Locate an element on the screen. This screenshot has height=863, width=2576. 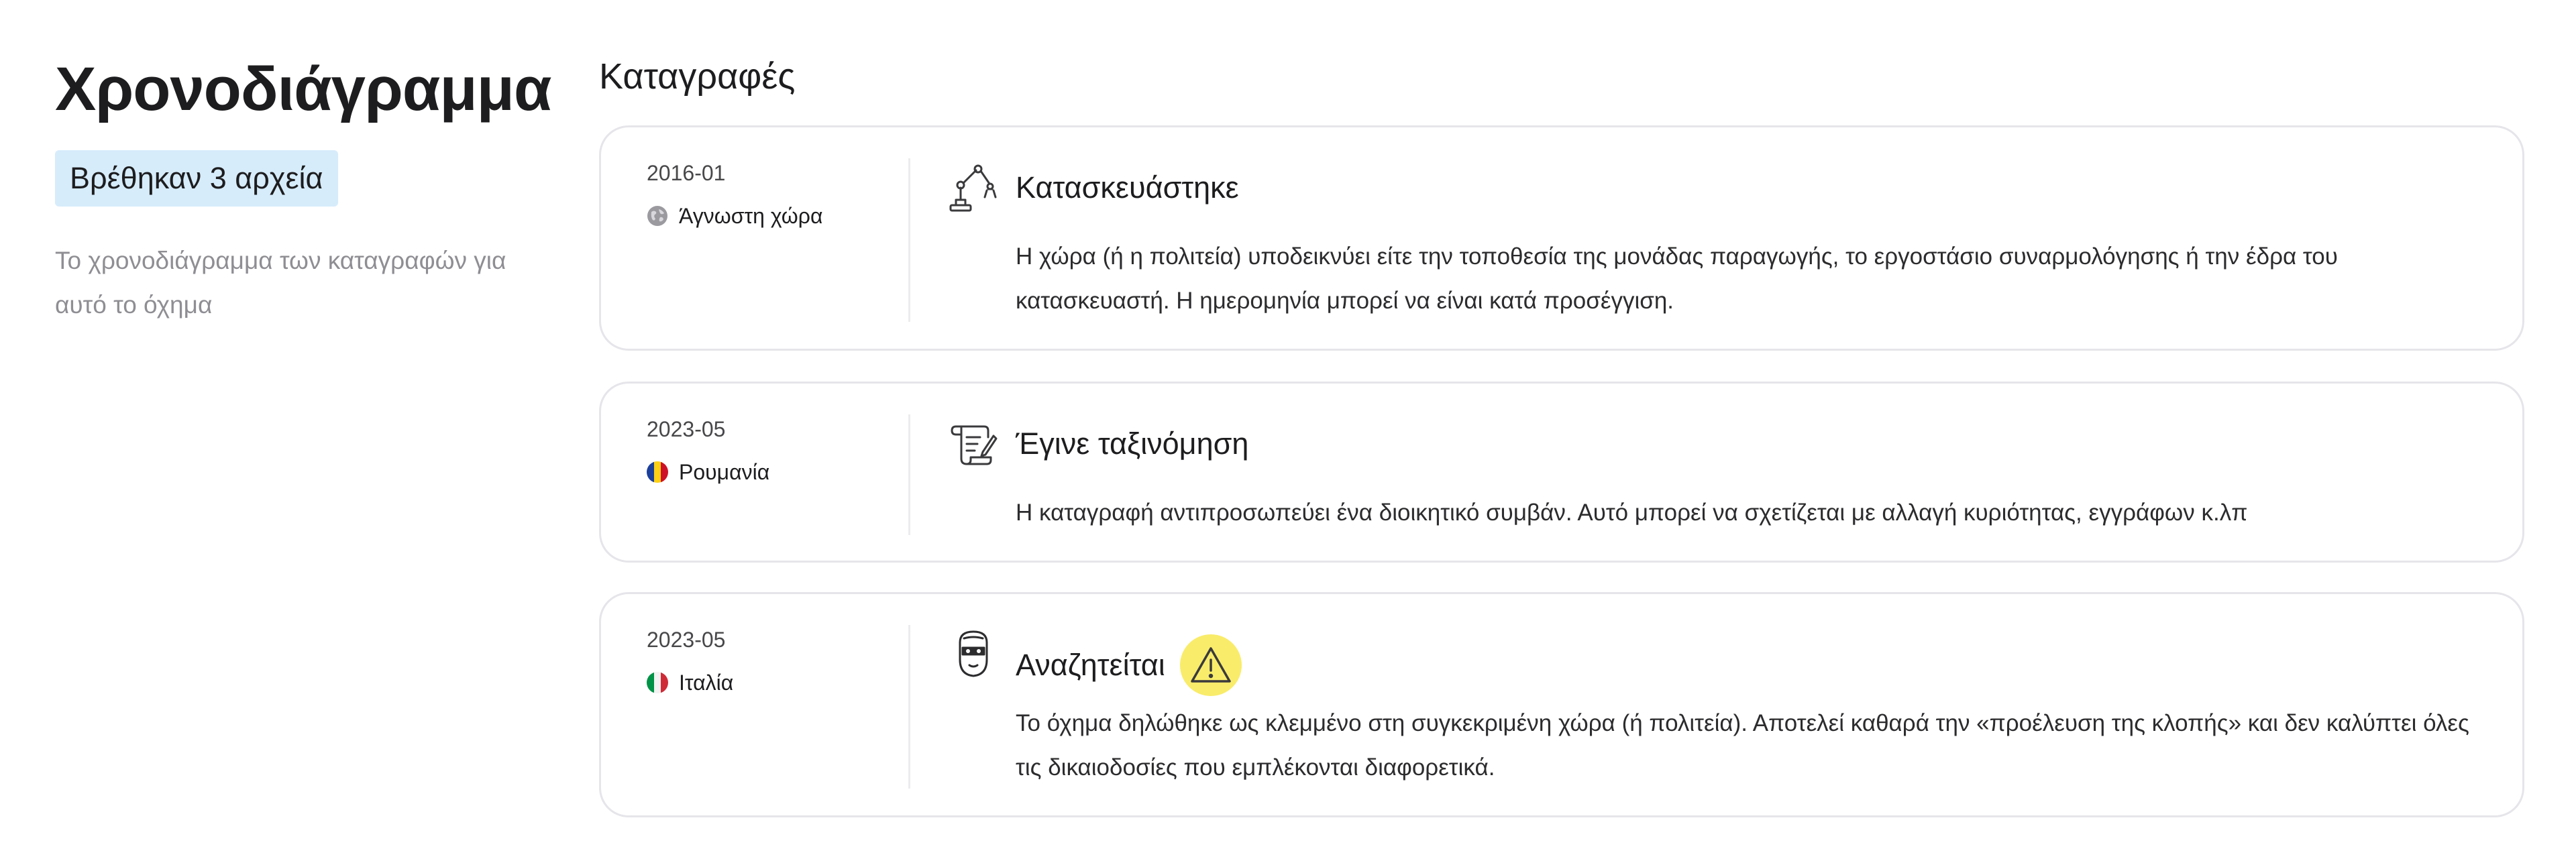
record-country-label: Άγνωστη χώρα is located at coordinates (751, 216).